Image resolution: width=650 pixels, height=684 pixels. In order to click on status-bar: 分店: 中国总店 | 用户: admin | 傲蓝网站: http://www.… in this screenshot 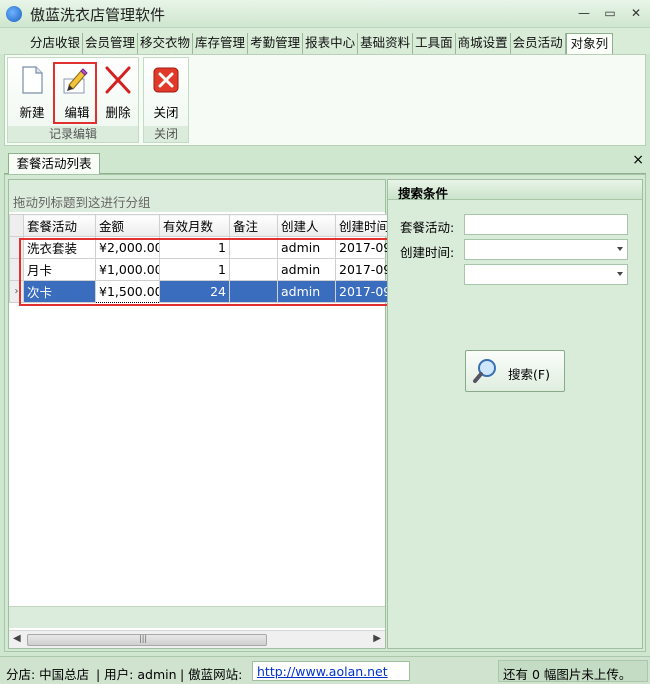, I will do `click(325, 670)`.